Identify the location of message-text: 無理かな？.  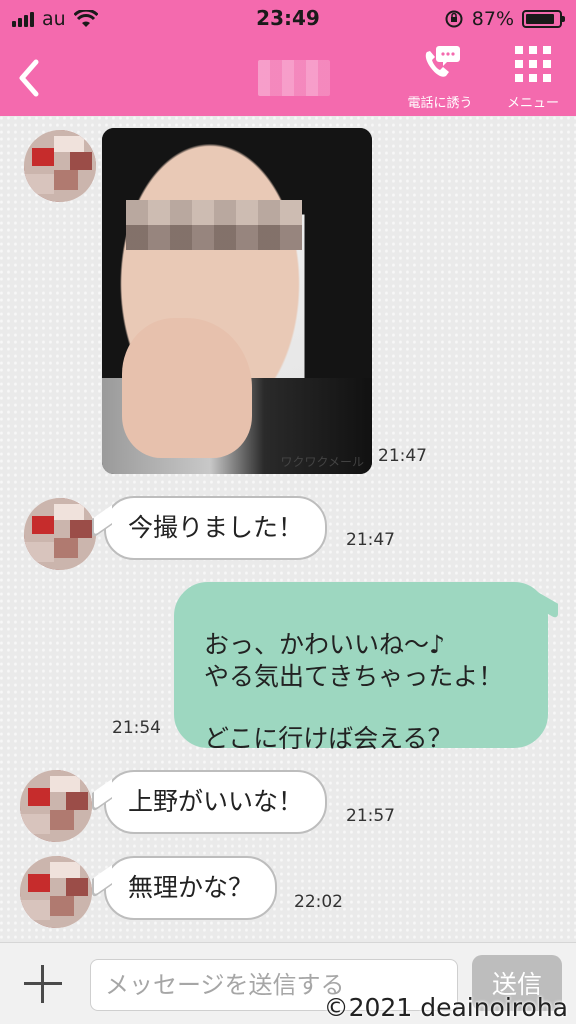
(191, 888).